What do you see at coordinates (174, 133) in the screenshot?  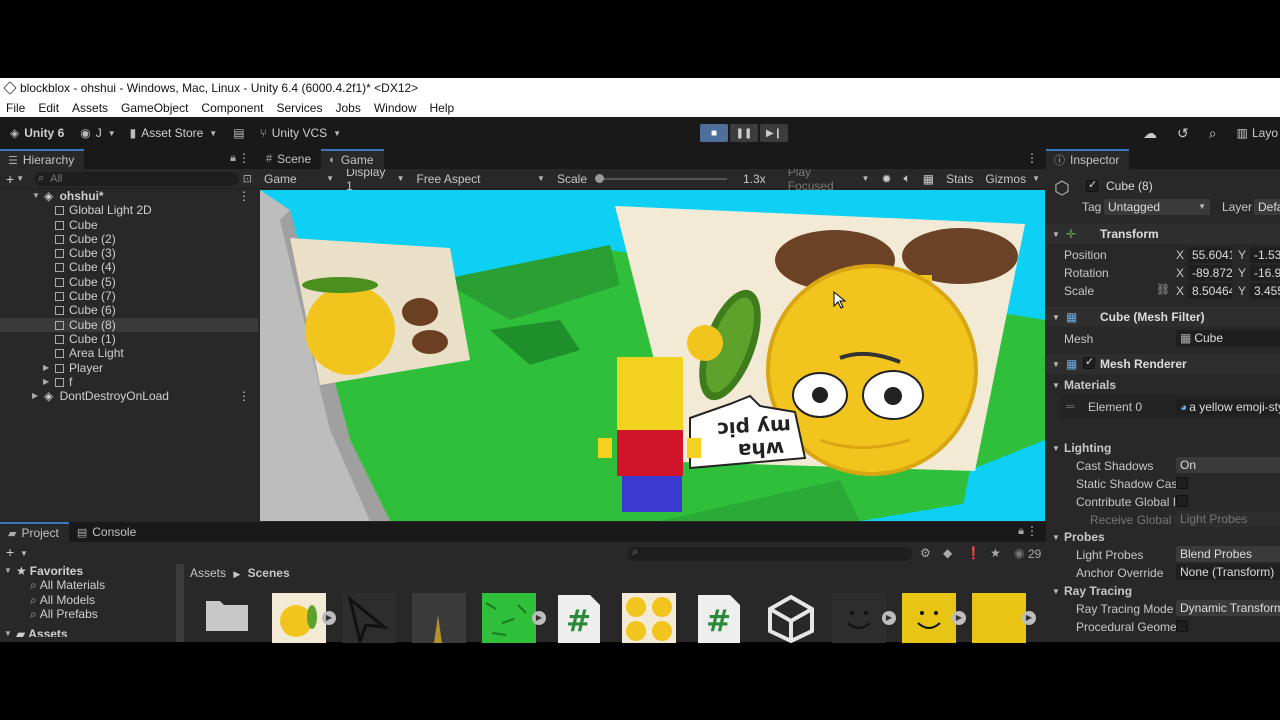 I see `asset-store-dropdown: ▮ Asset Store ▼` at bounding box center [174, 133].